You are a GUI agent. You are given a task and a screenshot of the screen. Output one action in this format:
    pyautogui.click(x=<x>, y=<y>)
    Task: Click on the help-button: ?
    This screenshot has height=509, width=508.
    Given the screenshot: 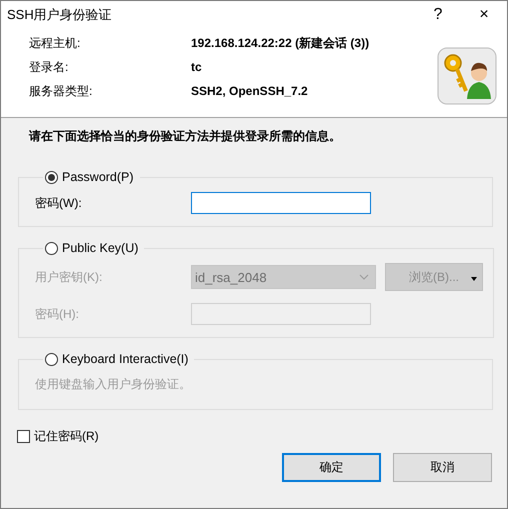 What is the action you would take?
    pyautogui.click(x=438, y=15)
    